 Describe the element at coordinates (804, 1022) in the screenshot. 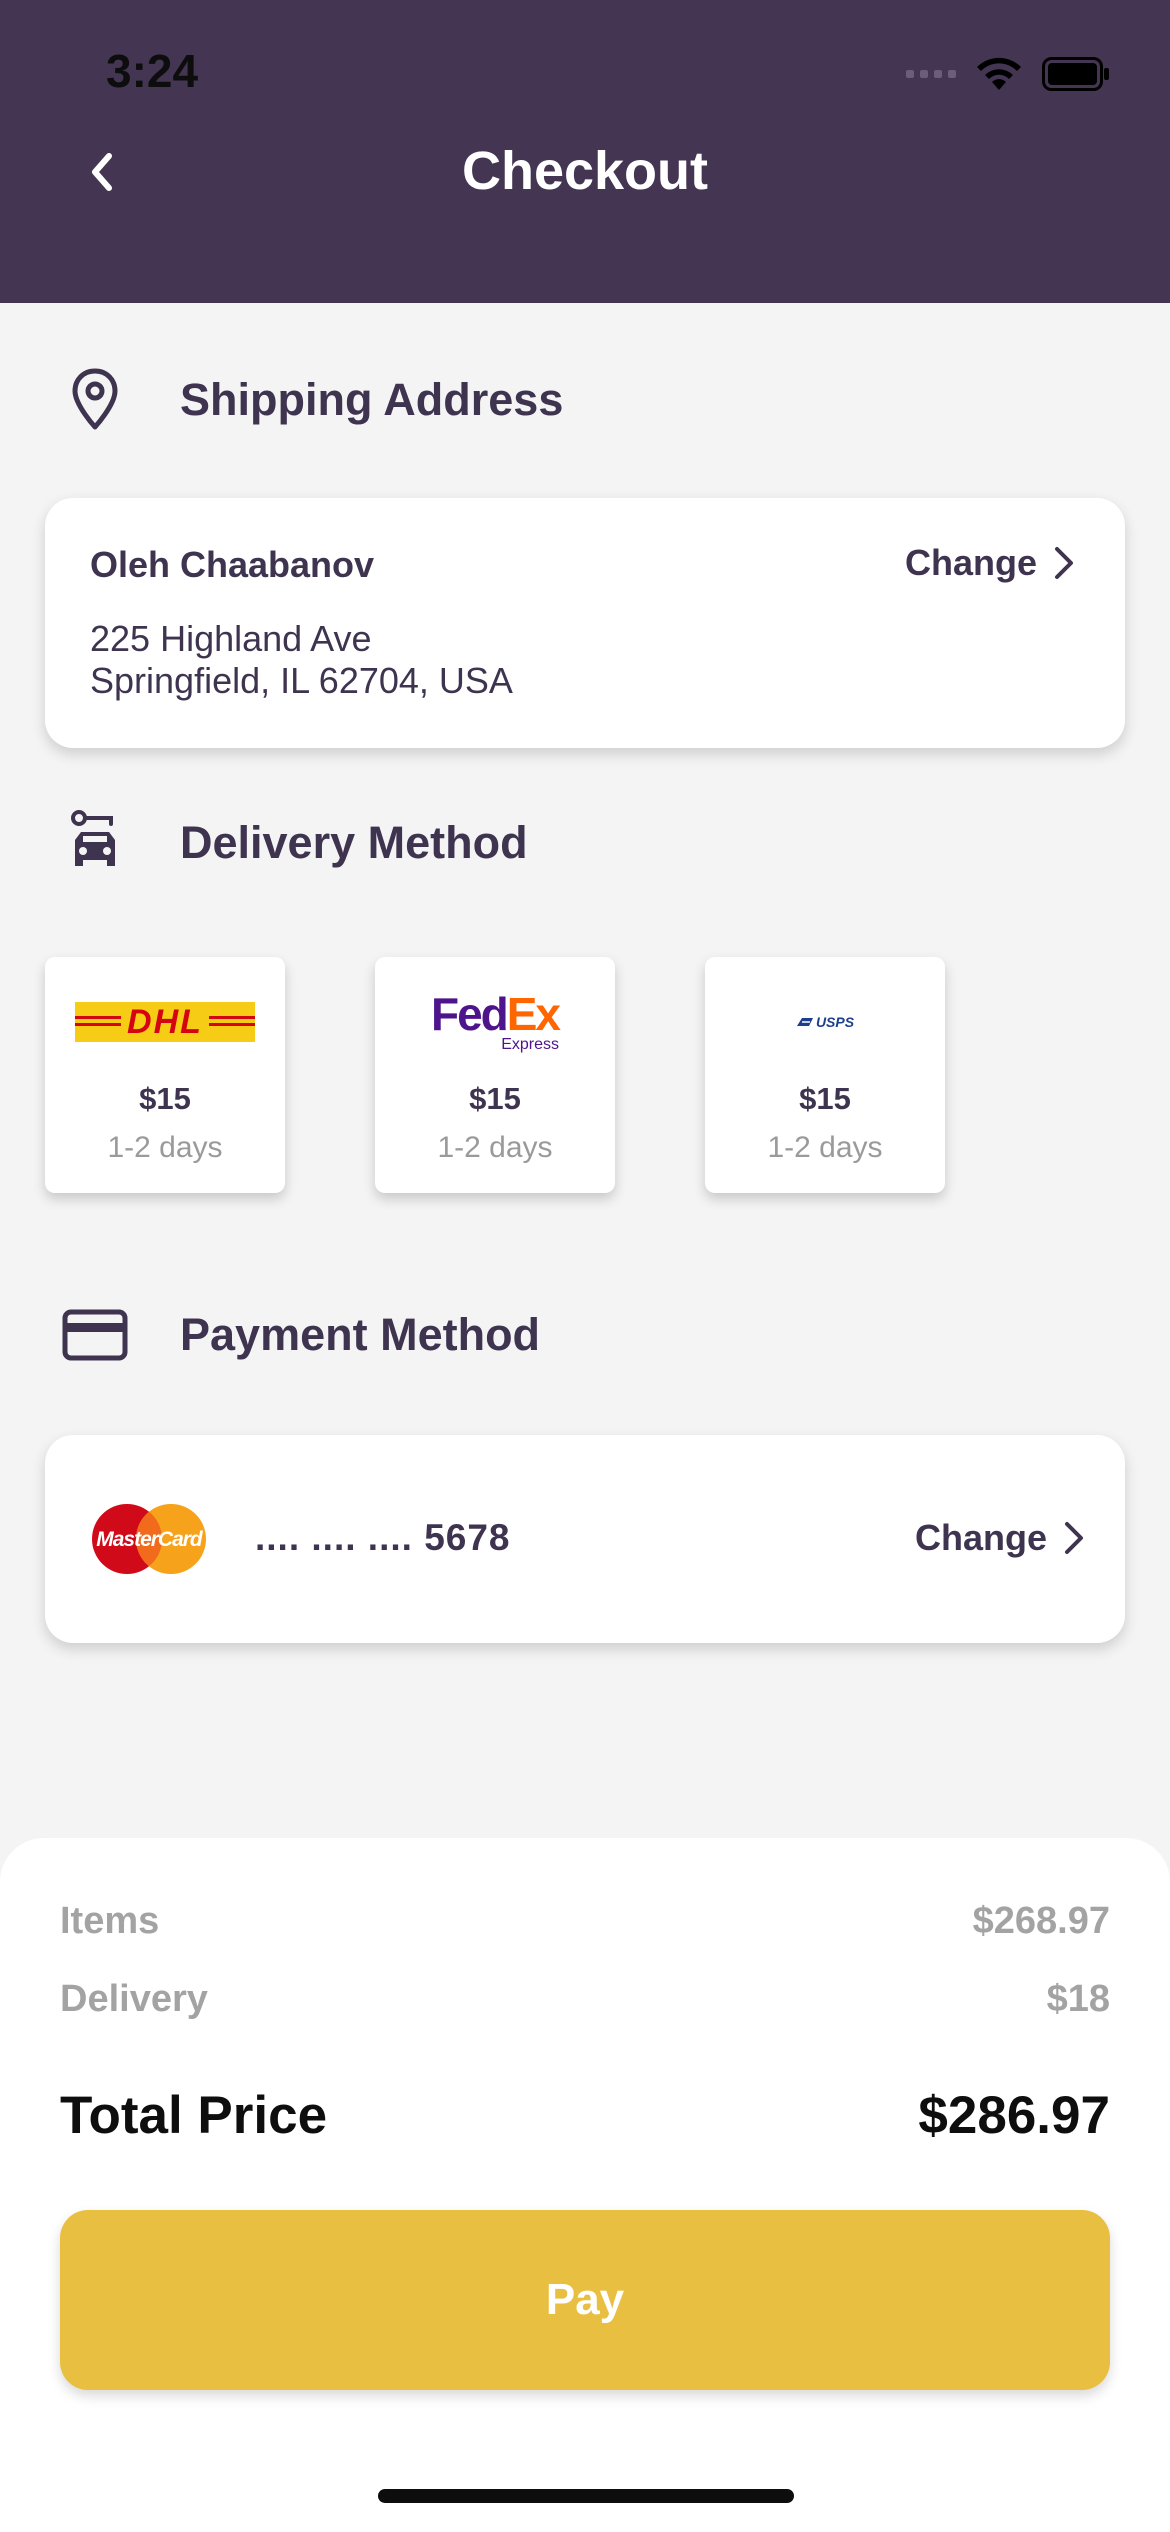

I see `usps-eagle-icon` at that location.